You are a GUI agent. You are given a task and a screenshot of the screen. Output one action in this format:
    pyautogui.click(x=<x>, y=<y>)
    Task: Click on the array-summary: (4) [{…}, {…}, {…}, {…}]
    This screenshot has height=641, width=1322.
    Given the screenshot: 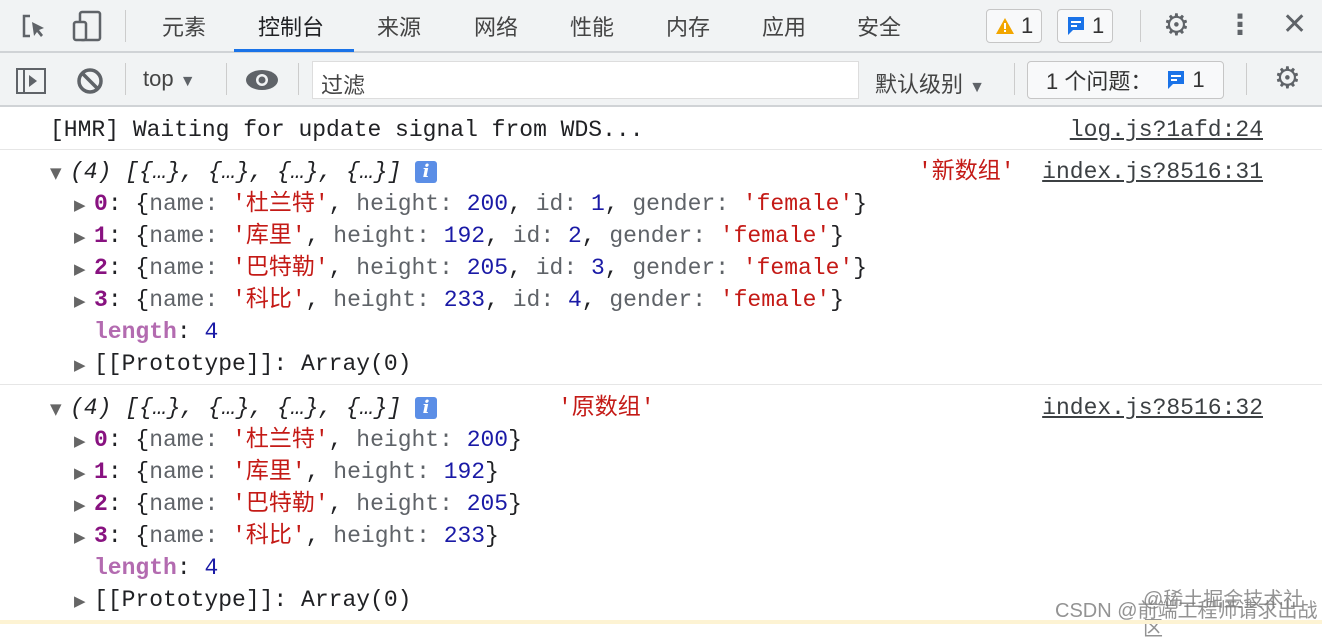 What is the action you would take?
    pyautogui.click(x=236, y=172)
    